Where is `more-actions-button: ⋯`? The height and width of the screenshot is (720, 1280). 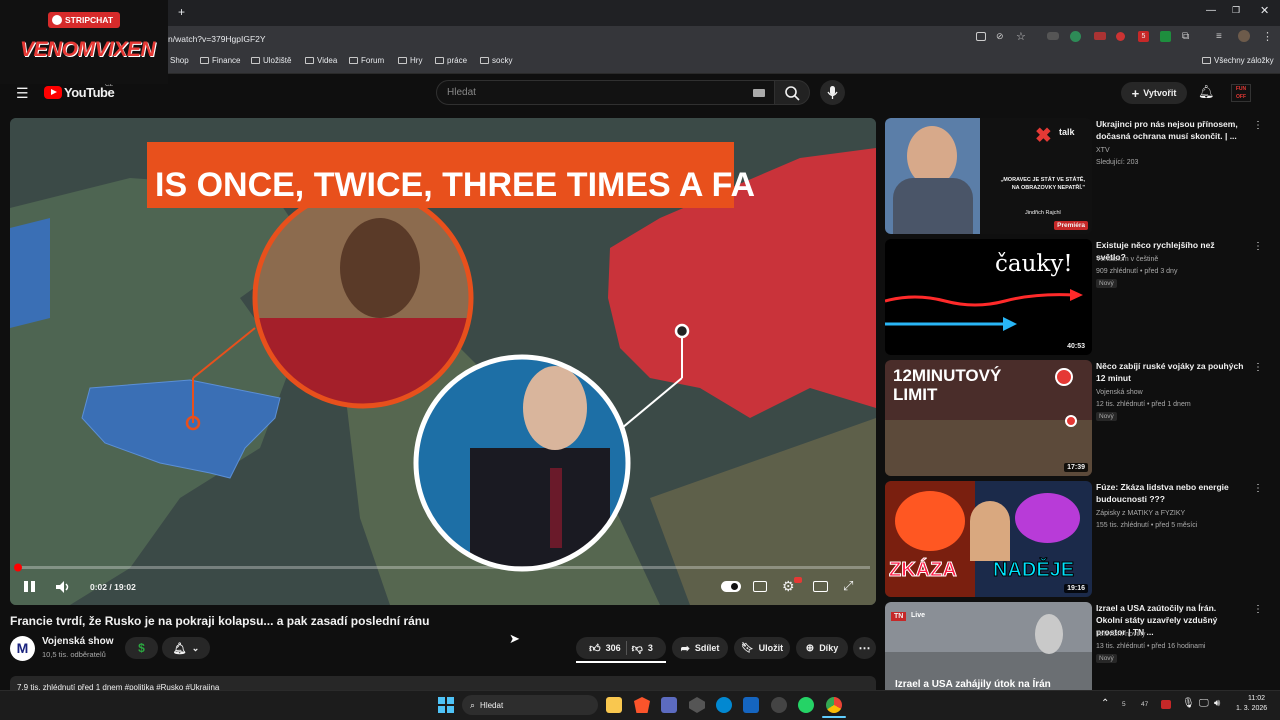
more-actions-button: ⋯ is located at coordinates (864, 648).